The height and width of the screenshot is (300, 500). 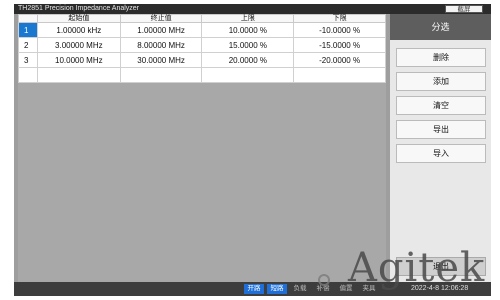 What do you see at coordinates (79, 8) in the screenshot?
I see `window-title: TH2851 Precision Impedance Analyzer` at bounding box center [79, 8].